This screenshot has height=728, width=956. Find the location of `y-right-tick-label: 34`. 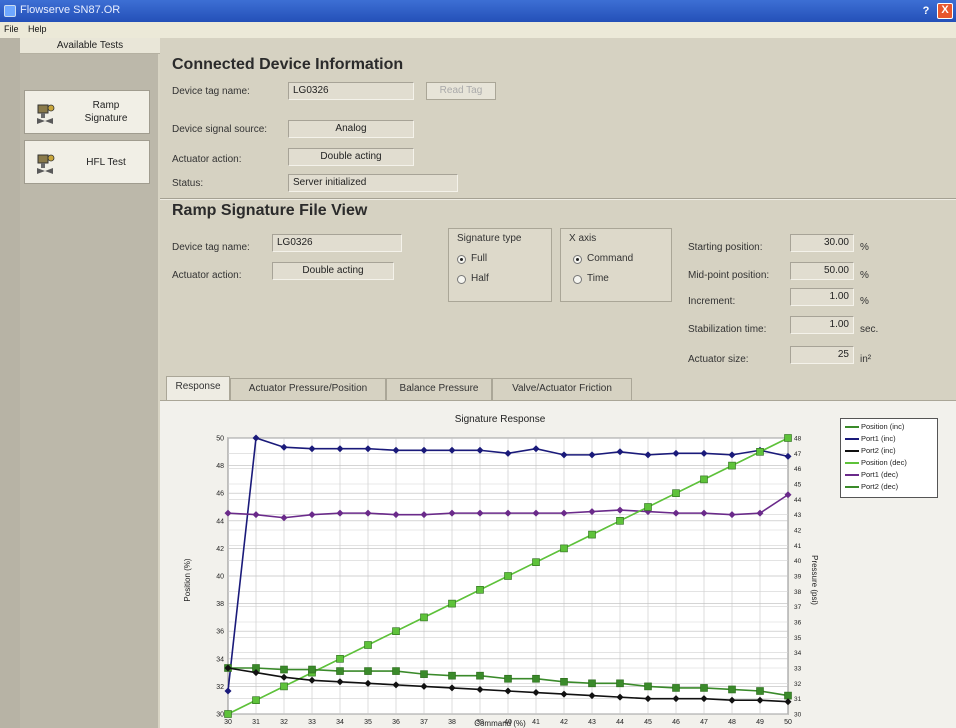

y-right-tick-label: 34 is located at coordinates (798, 653).